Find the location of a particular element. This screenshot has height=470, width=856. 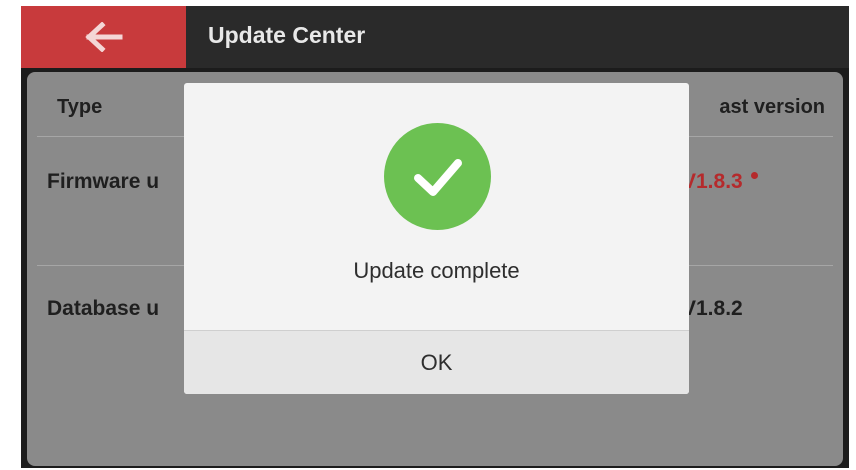

list-item-database-version: V1.8.2 is located at coordinates (712, 308).